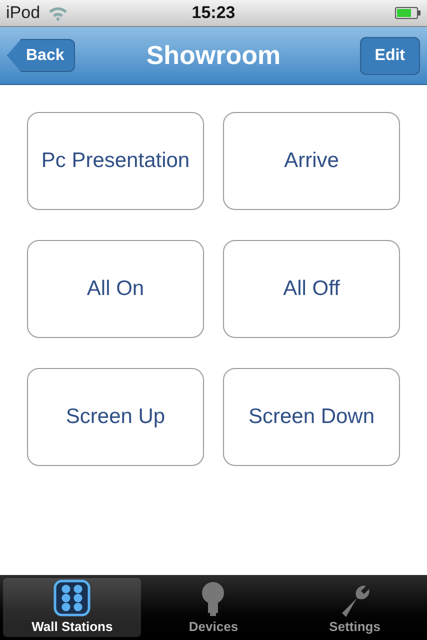  What do you see at coordinates (214, 13) in the screenshot?
I see `status-time: 15:23` at bounding box center [214, 13].